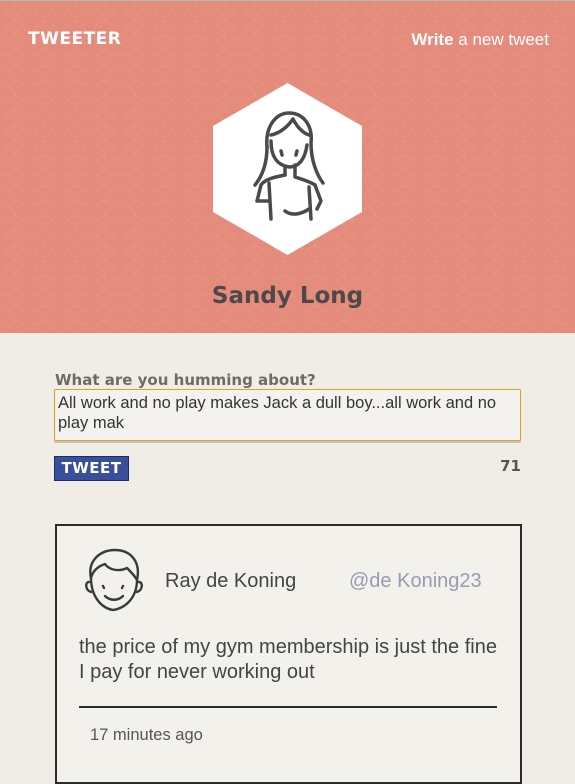 Image resolution: width=575 pixels, height=784 pixels. What do you see at coordinates (91, 468) in the screenshot?
I see `tweet-button: TWEET` at bounding box center [91, 468].